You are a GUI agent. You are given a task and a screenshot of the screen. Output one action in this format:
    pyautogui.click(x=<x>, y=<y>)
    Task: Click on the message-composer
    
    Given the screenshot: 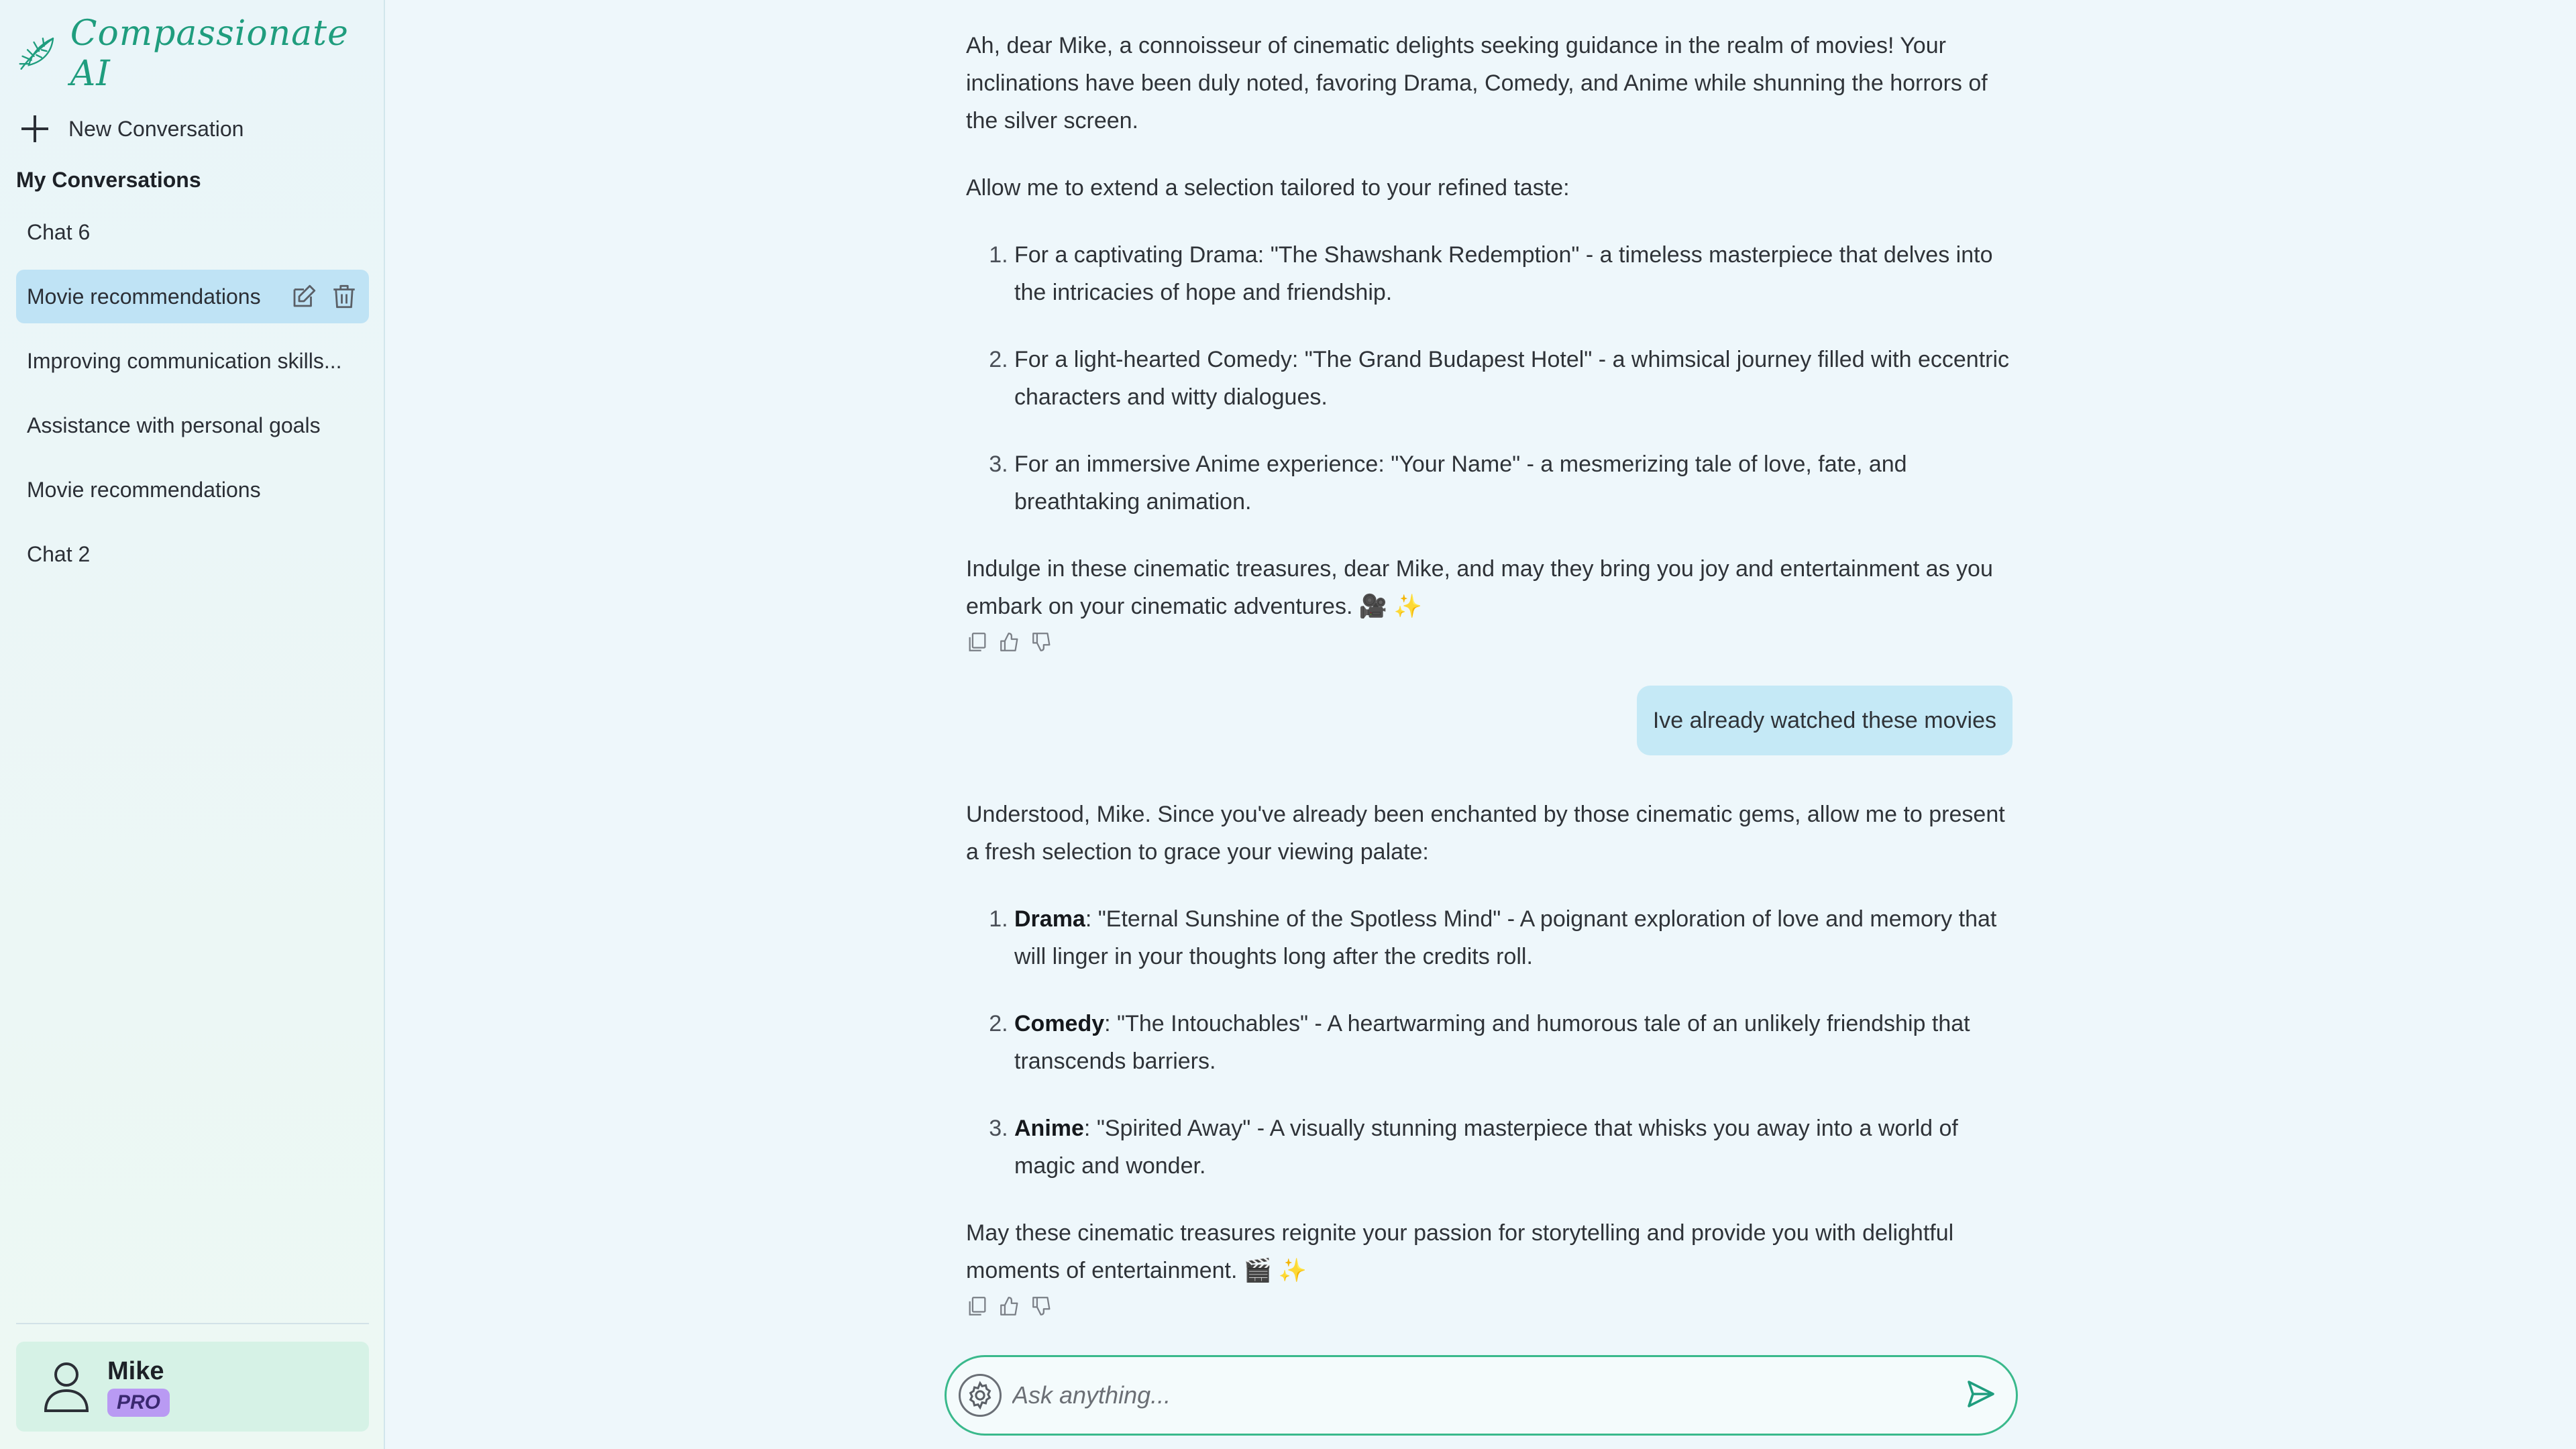 What is the action you would take?
    pyautogui.click(x=1481, y=1395)
    